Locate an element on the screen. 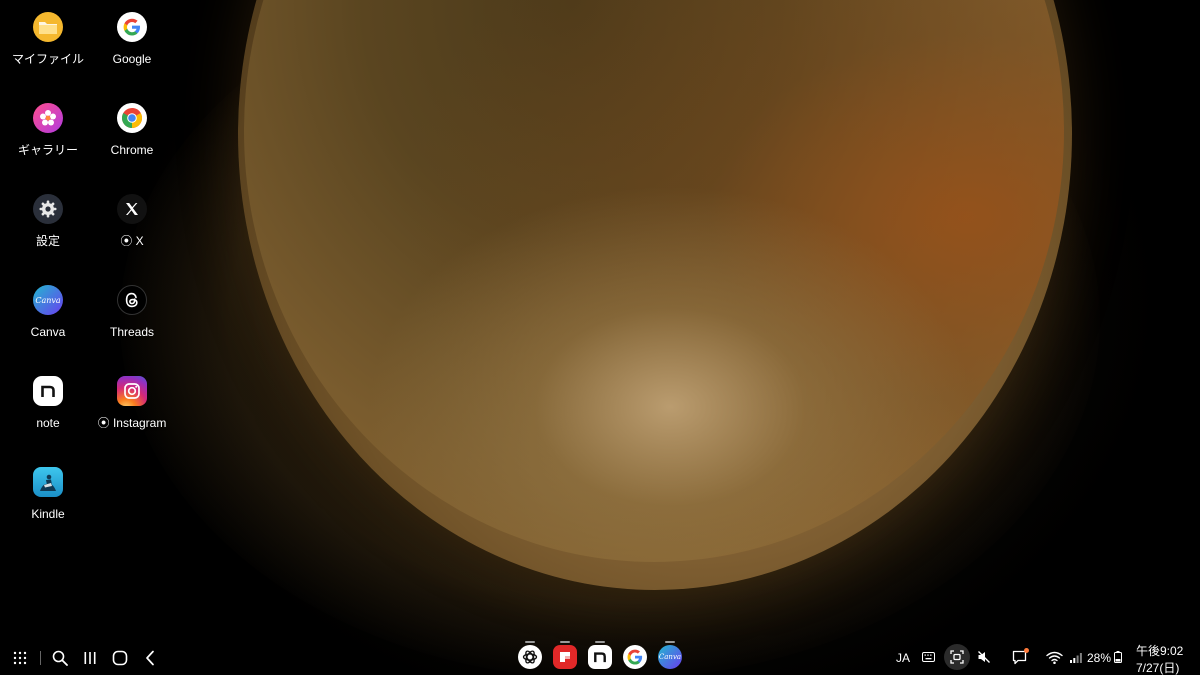 This screenshot has width=1200, height=675. back-icon is located at coordinates (150, 658).